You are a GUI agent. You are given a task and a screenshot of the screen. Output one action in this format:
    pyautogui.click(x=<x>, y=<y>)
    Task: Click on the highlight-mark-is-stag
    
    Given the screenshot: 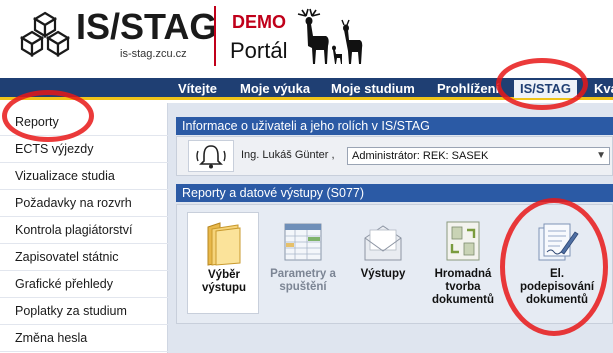 What is the action you would take?
    pyautogui.click(x=542, y=84)
    